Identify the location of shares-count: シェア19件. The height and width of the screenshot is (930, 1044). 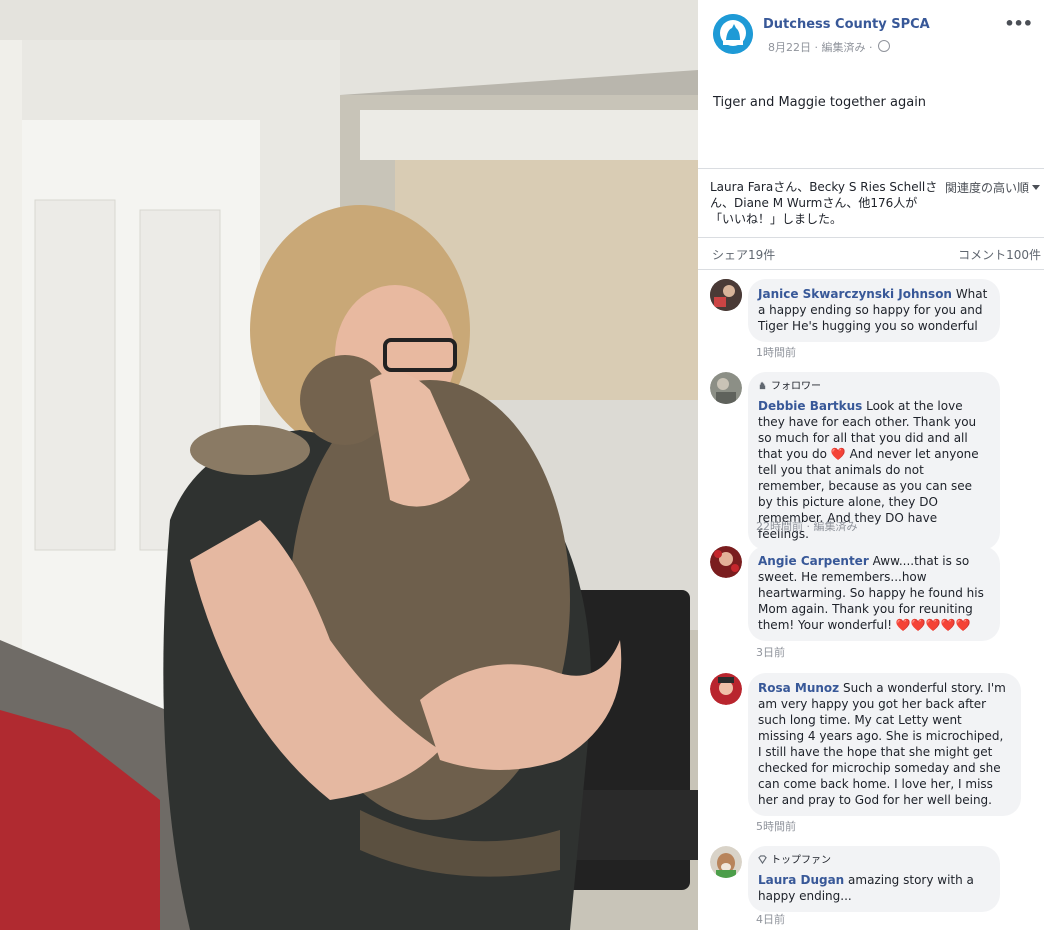
(743, 254).